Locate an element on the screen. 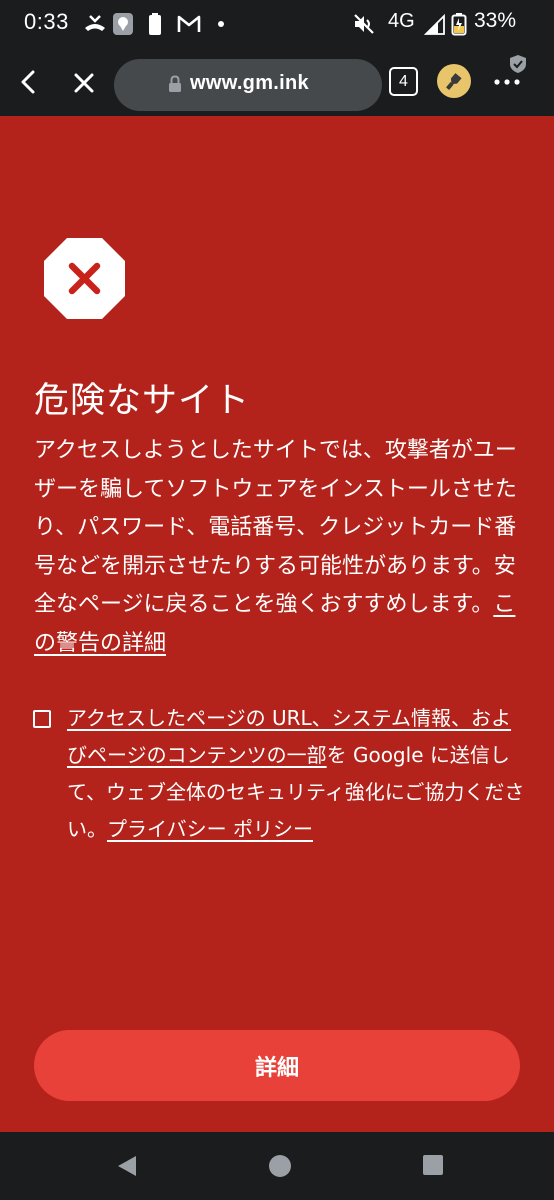 The height and width of the screenshot is (1200, 554). back-icon is located at coordinates (28, 82).